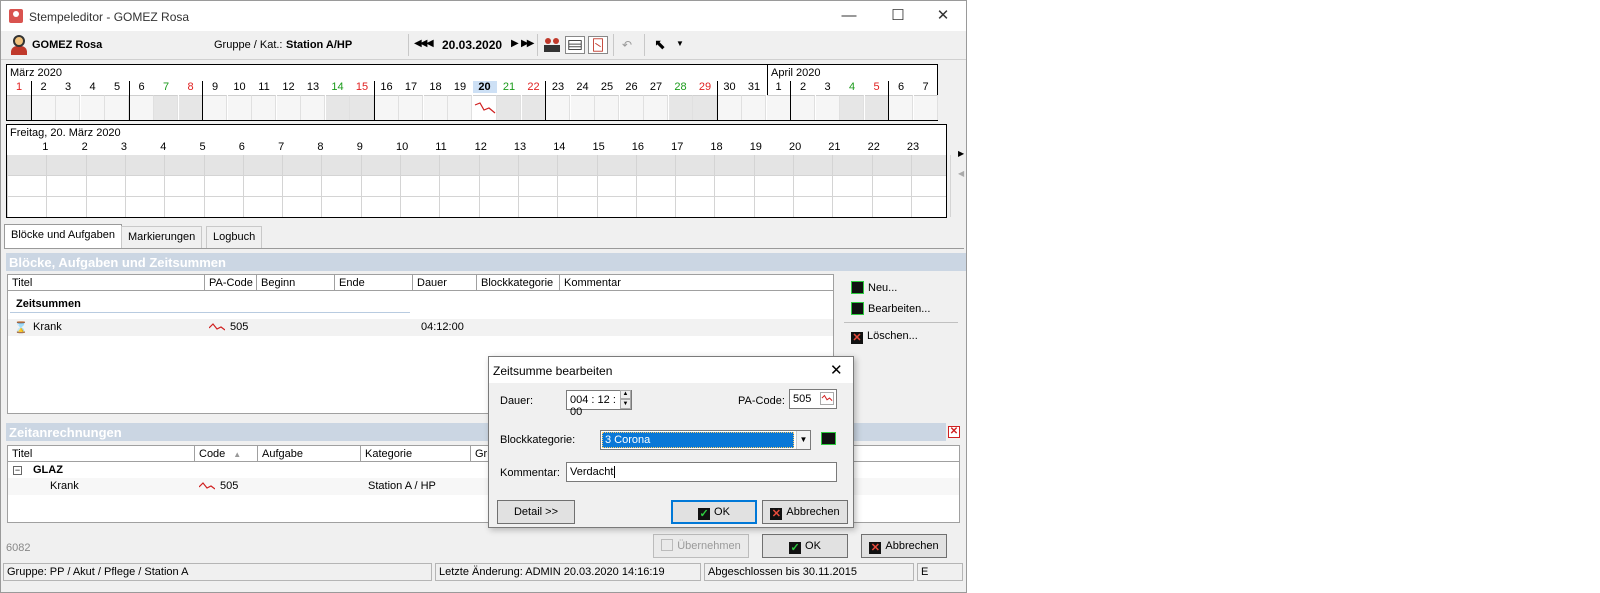 This screenshot has width=1600, height=593. I want to click on month-day-label: 3, so click(828, 87).